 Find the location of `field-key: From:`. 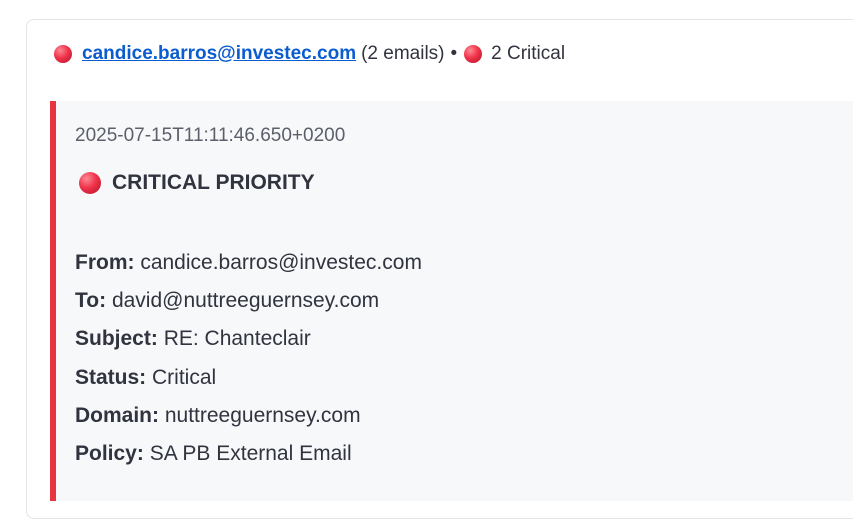

field-key: From: is located at coordinates (108, 262).